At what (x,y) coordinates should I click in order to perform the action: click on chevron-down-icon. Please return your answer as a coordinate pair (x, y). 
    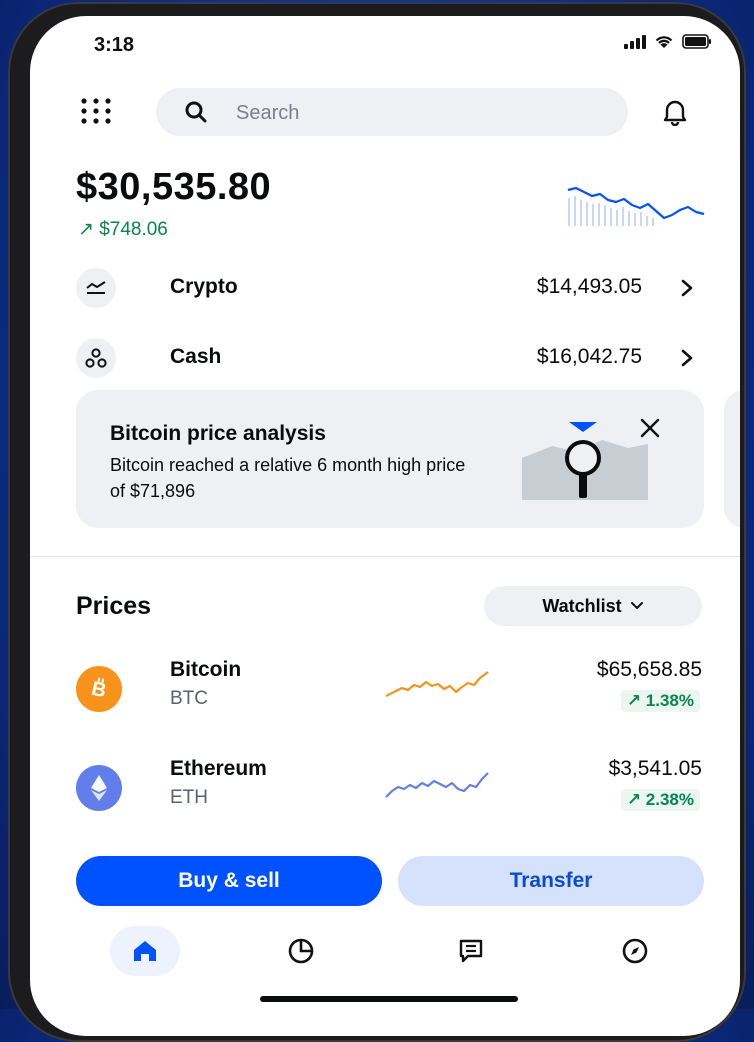
    Looking at the image, I should click on (636, 605).